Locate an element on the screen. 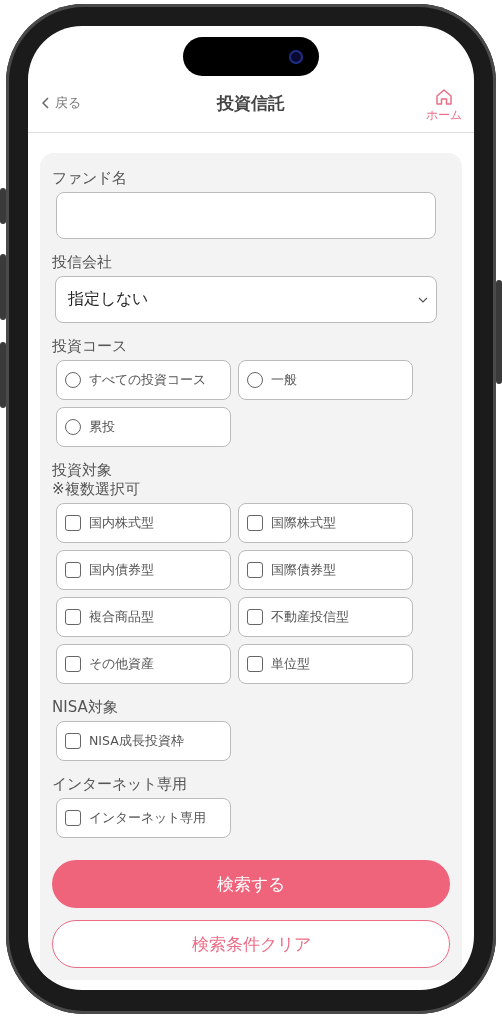 The height and width of the screenshot is (1018, 502). field-label: 投資対象 is located at coordinates (82, 470).